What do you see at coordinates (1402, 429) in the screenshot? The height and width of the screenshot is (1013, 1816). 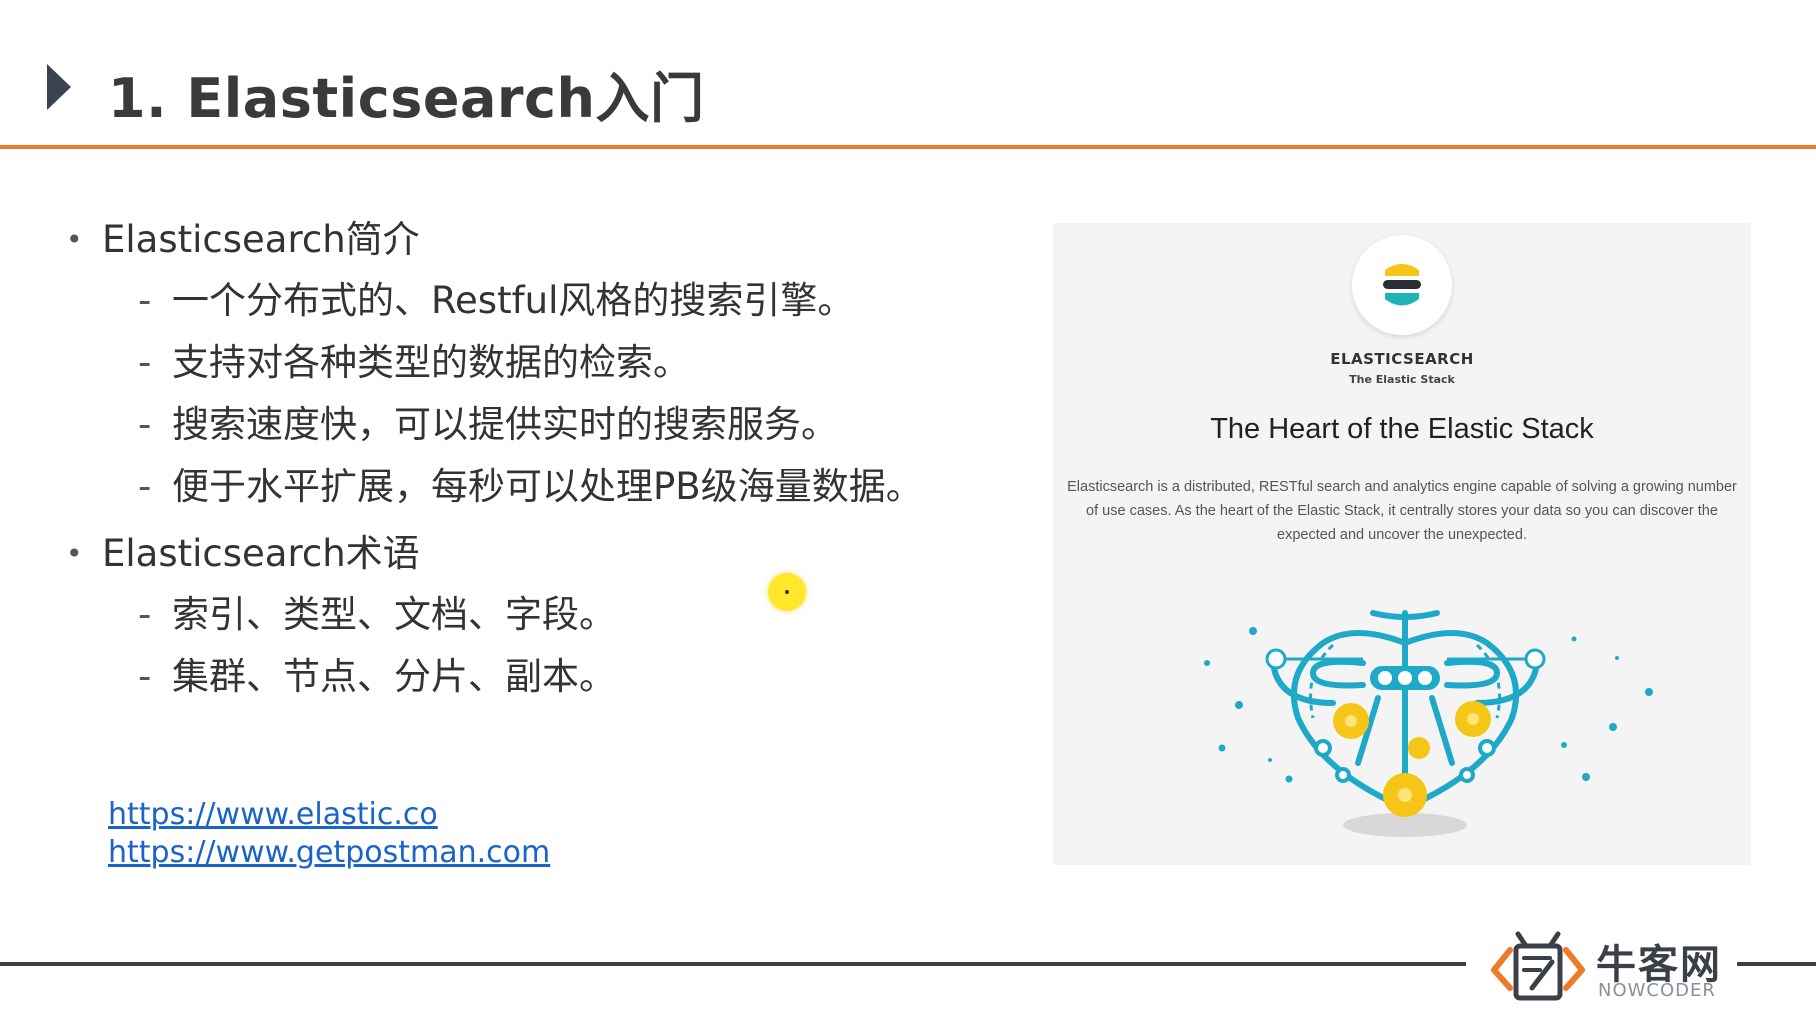 I see `panel-heading: The Heart of the Elastic Stack` at bounding box center [1402, 429].